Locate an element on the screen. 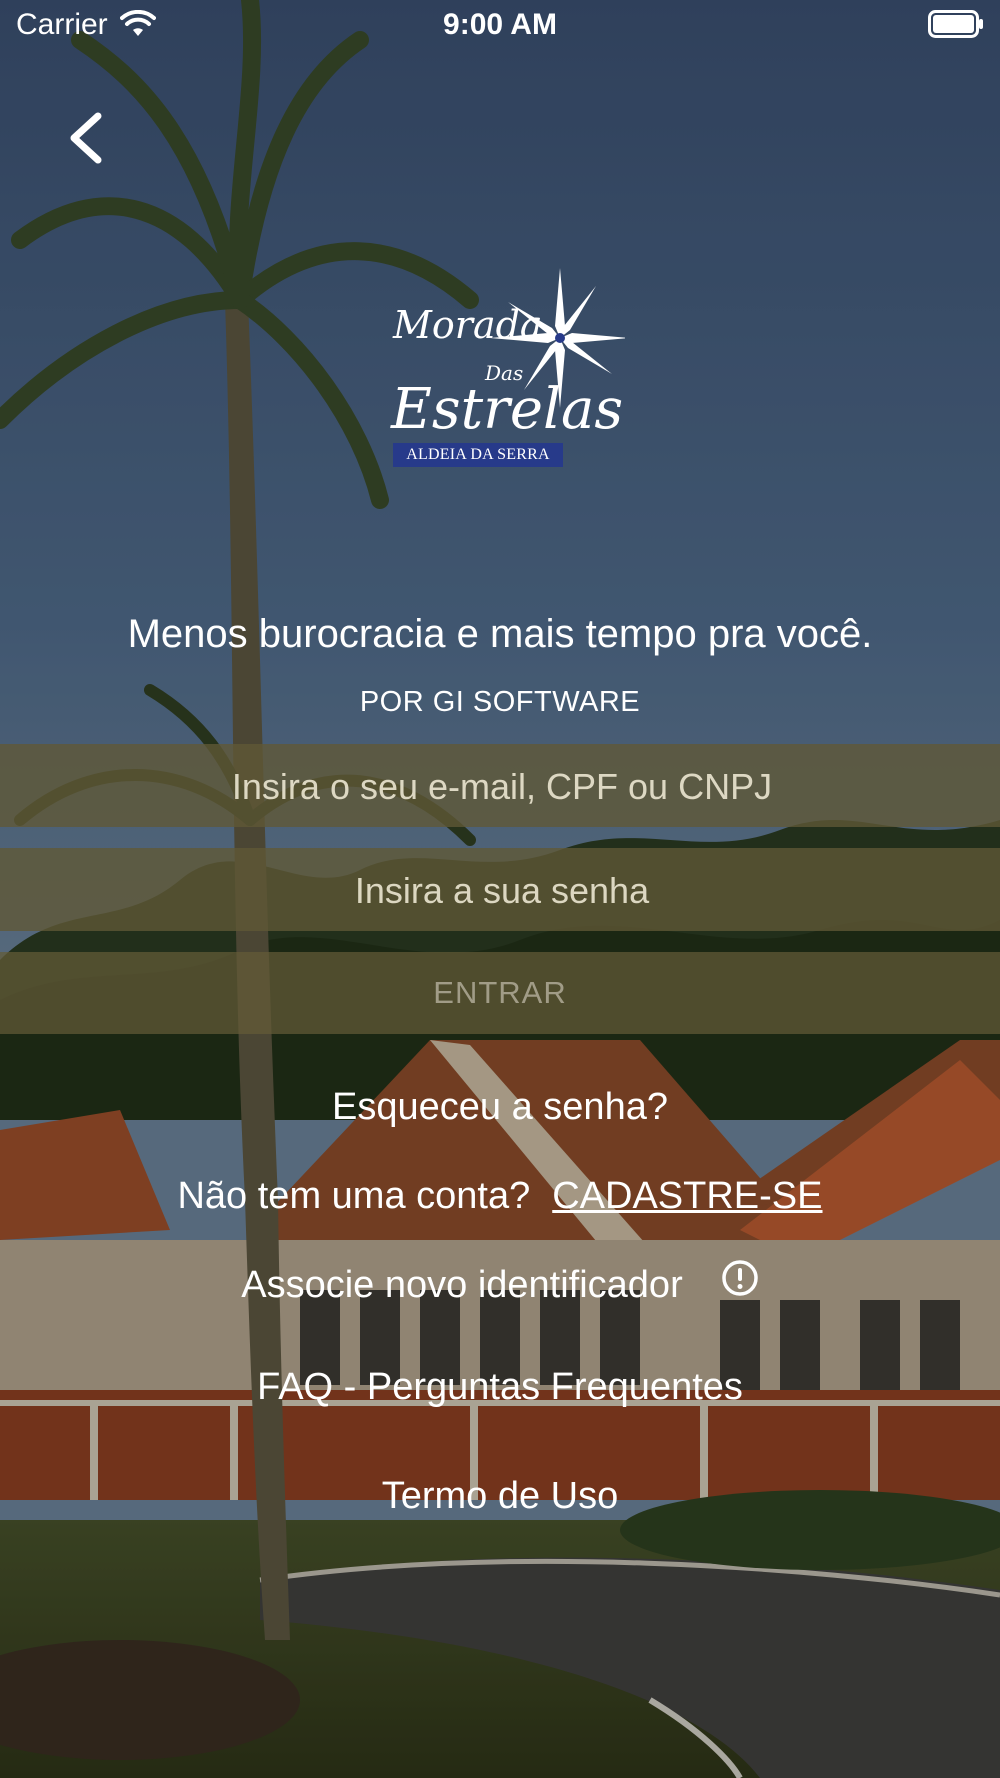 This screenshot has height=1778, width=1000. byline: POR GI SOFTWARE is located at coordinates (500, 702).